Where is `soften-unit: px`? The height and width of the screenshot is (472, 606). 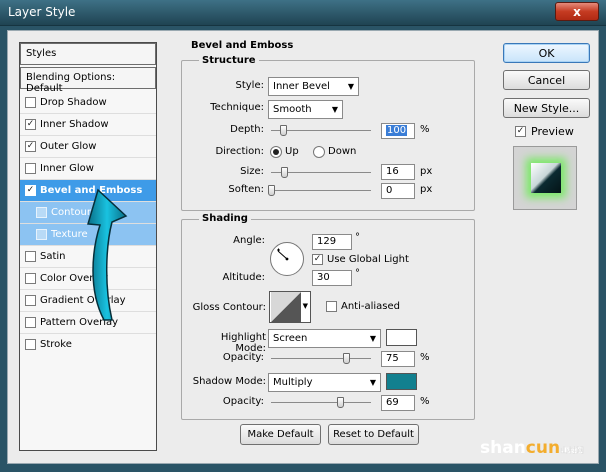
soften-unit: px is located at coordinates (426, 189).